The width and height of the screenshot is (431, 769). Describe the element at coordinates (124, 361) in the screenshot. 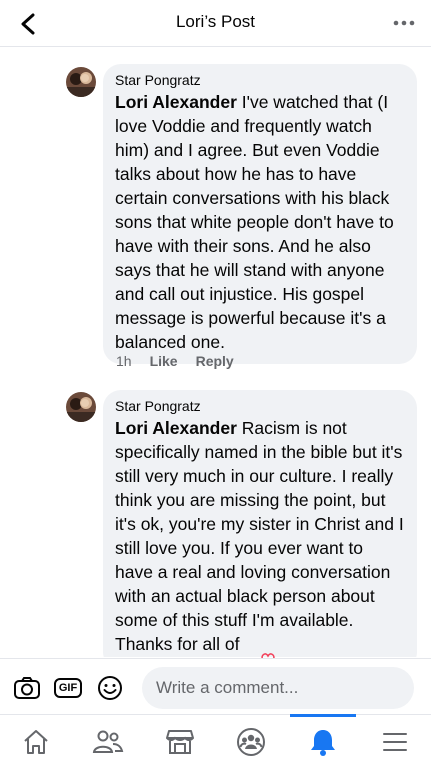

I see `comment-time: 1h` at that location.